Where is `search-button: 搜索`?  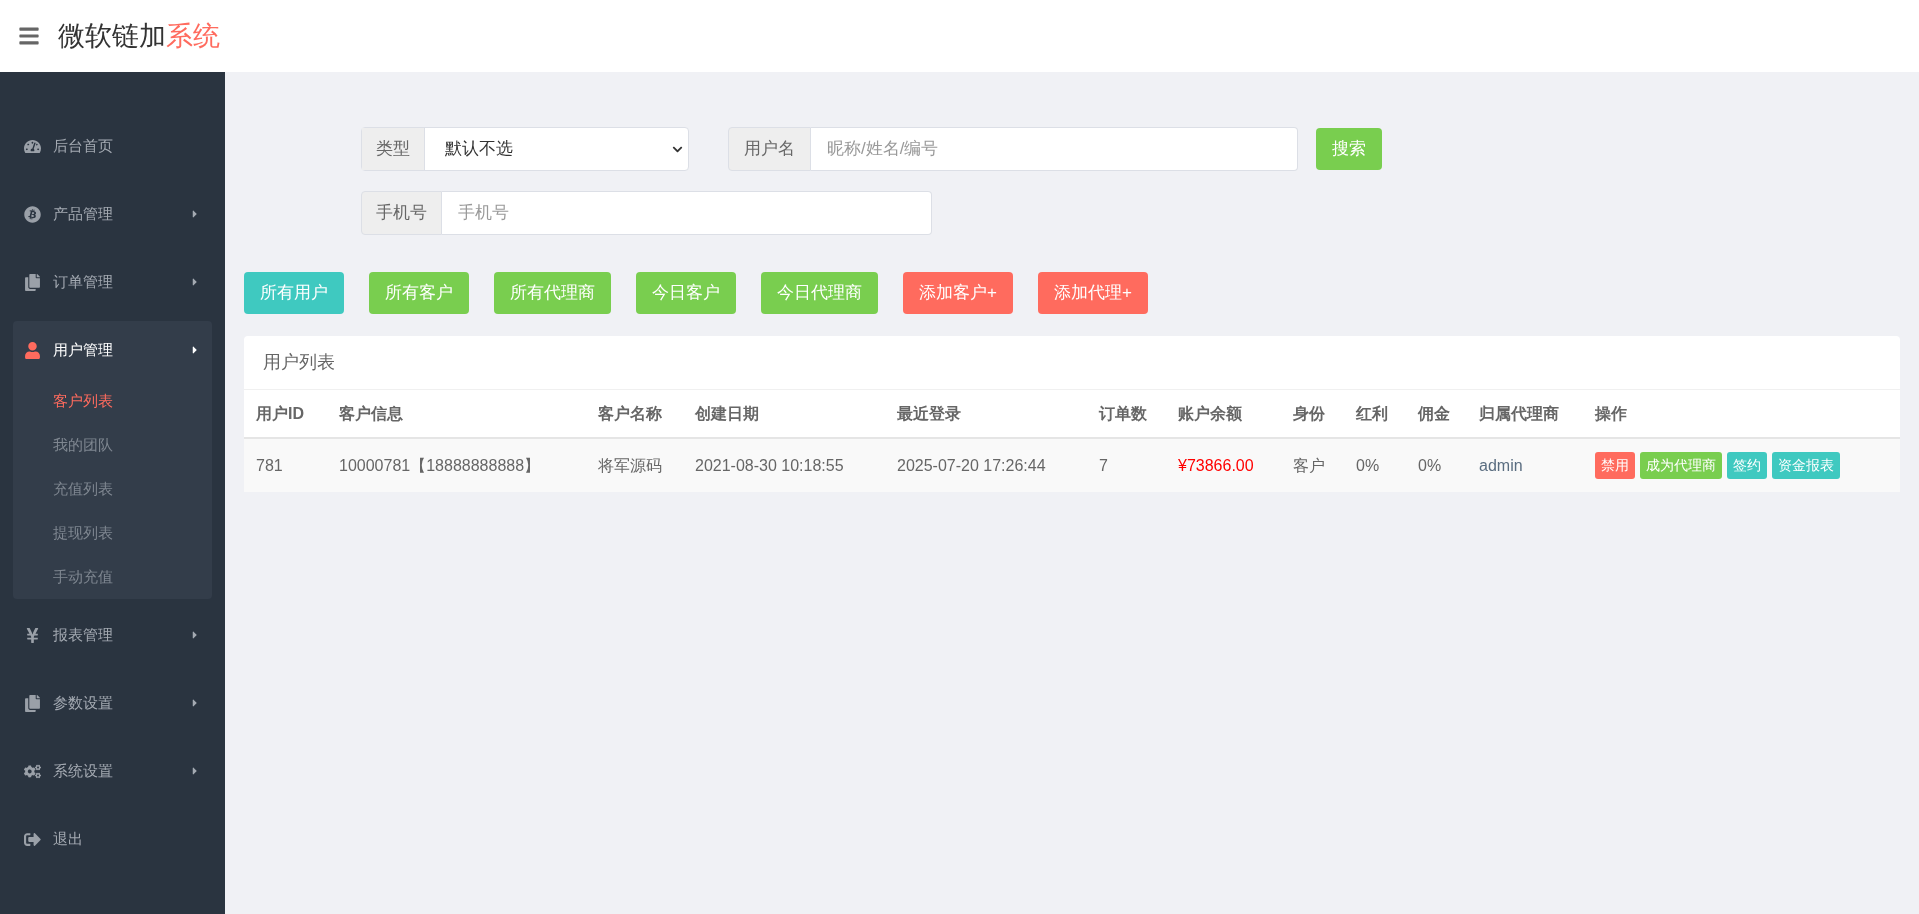 search-button: 搜索 is located at coordinates (1349, 149).